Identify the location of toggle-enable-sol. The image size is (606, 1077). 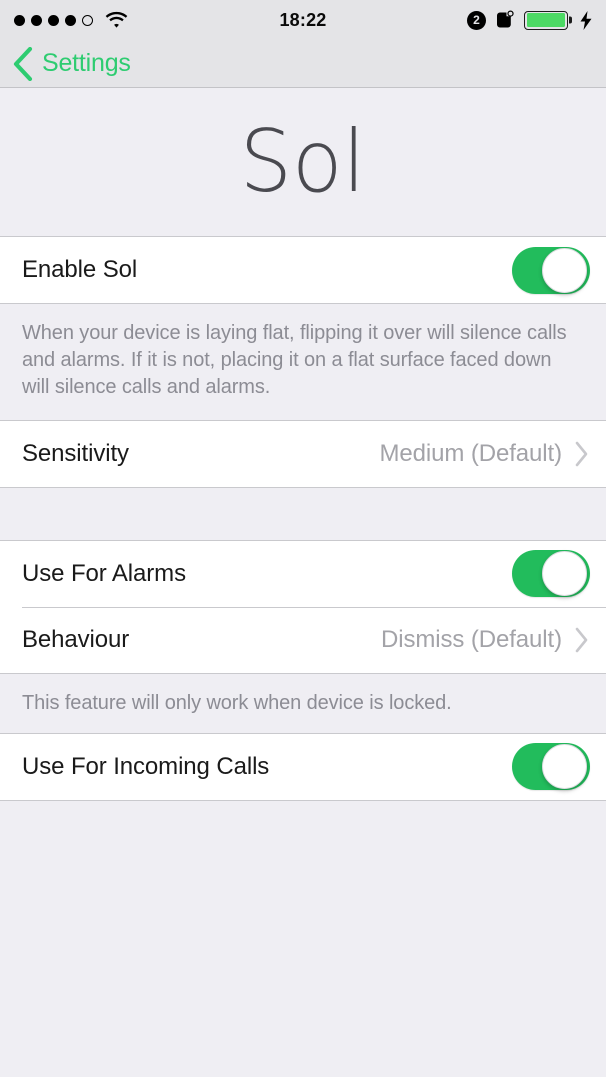
(551, 270).